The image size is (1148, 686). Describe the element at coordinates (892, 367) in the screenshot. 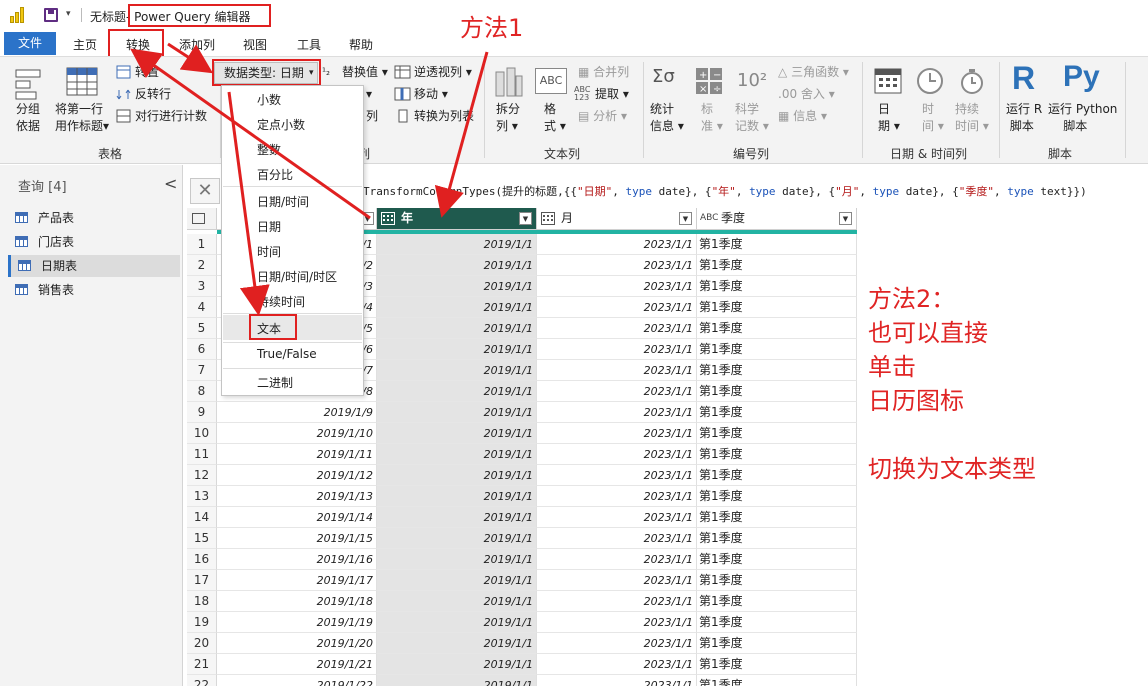

I see `annotation-line: 单击` at that location.